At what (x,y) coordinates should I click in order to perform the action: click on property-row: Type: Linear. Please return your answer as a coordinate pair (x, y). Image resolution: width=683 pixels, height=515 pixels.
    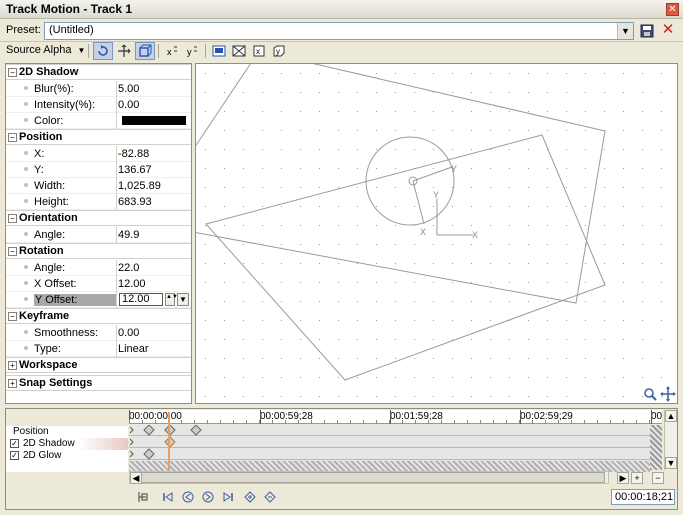
    Looking at the image, I should click on (98, 349).